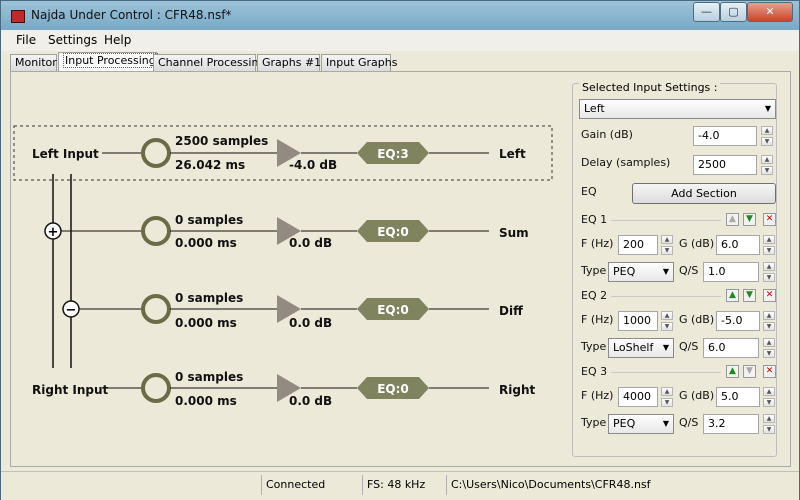 The image size is (800, 500). I want to click on eq-block-label: EQ:3, so click(393, 154).